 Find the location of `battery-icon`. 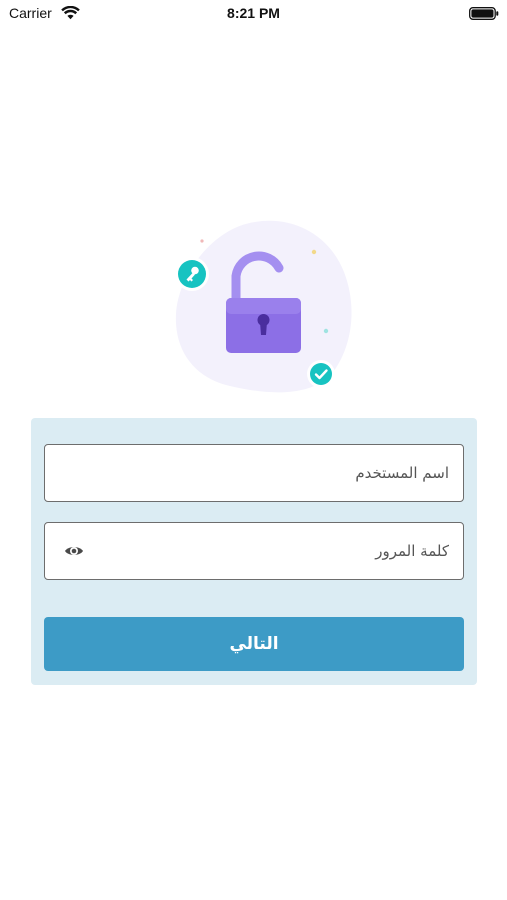

battery-icon is located at coordinates (484, 13).